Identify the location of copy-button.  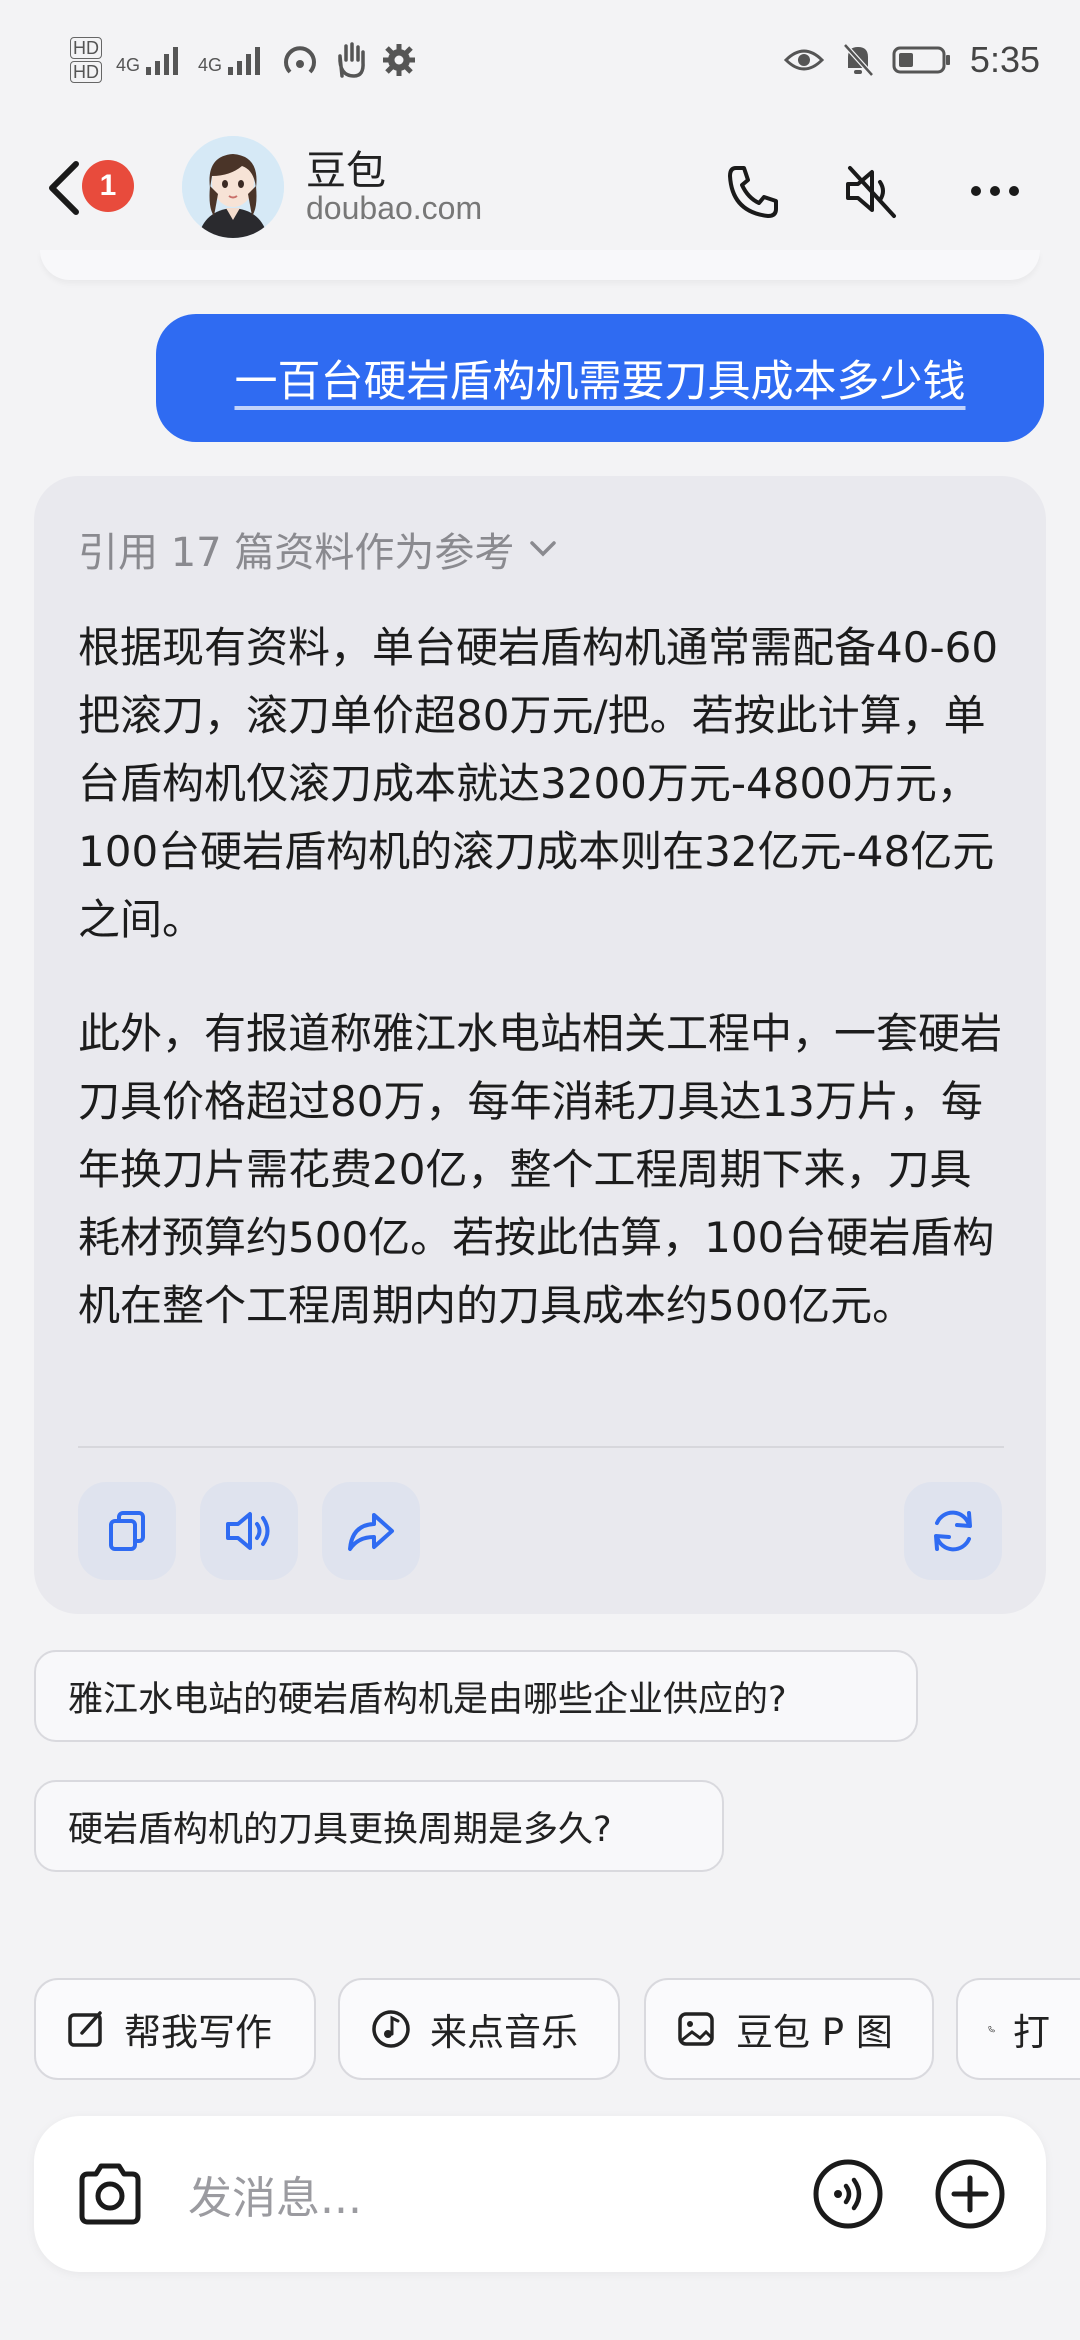
(127, 1531).